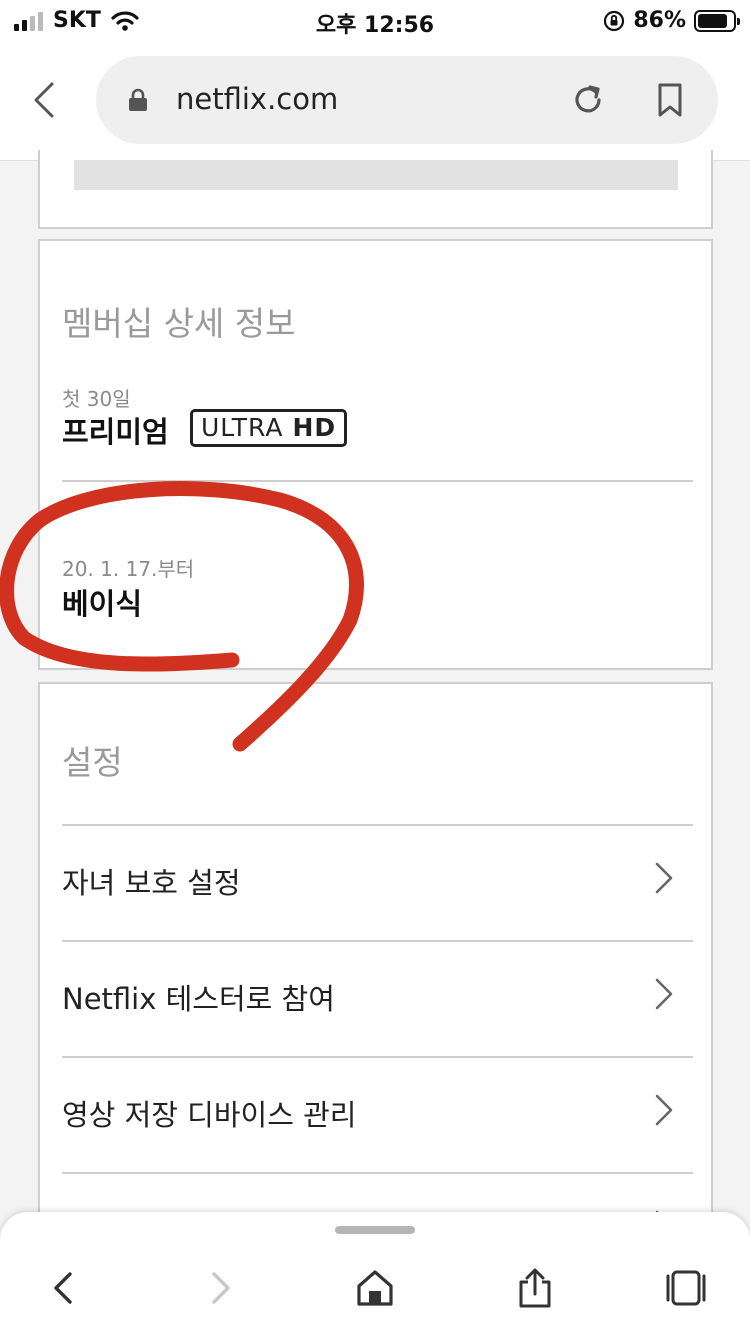 The width and height of the screenshot is (750, 1334). I want to click on tabs-icon, so click(686, 1288).